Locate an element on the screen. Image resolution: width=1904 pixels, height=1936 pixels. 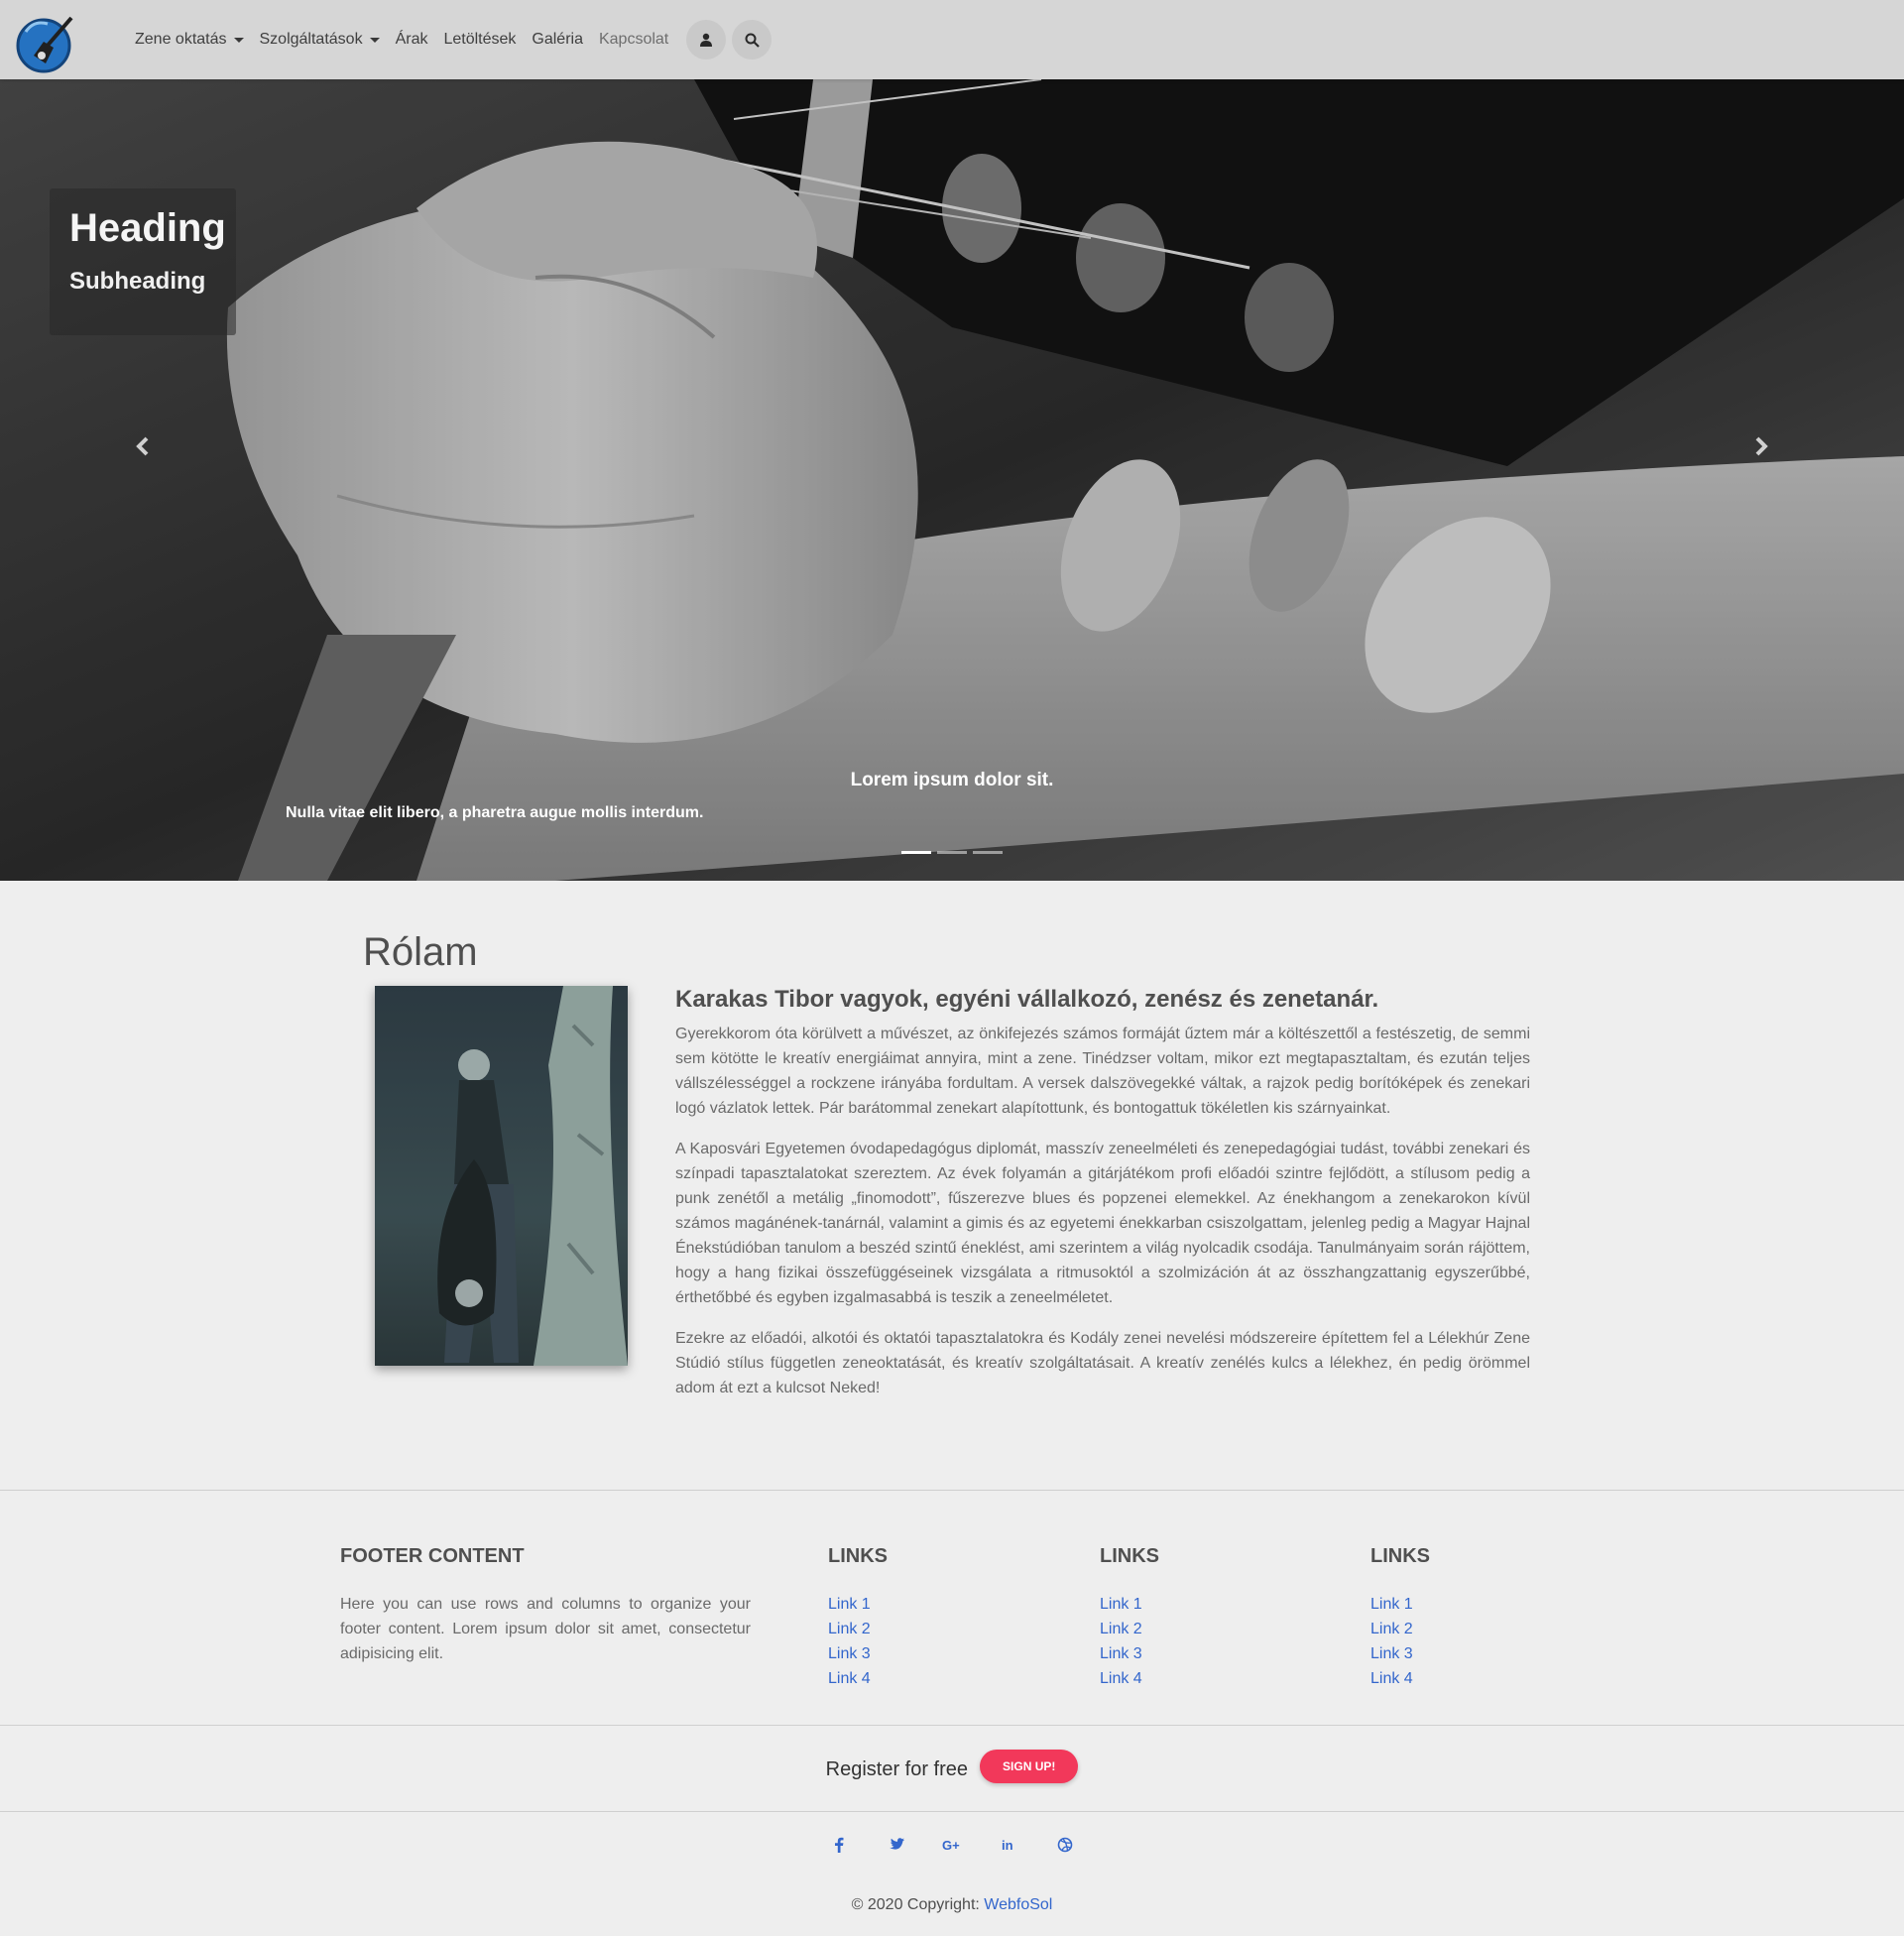
footer-links-column-1: LINKS Link 1 Link 2 Link 3 Link 4 is located at coordinates (858, 1618).